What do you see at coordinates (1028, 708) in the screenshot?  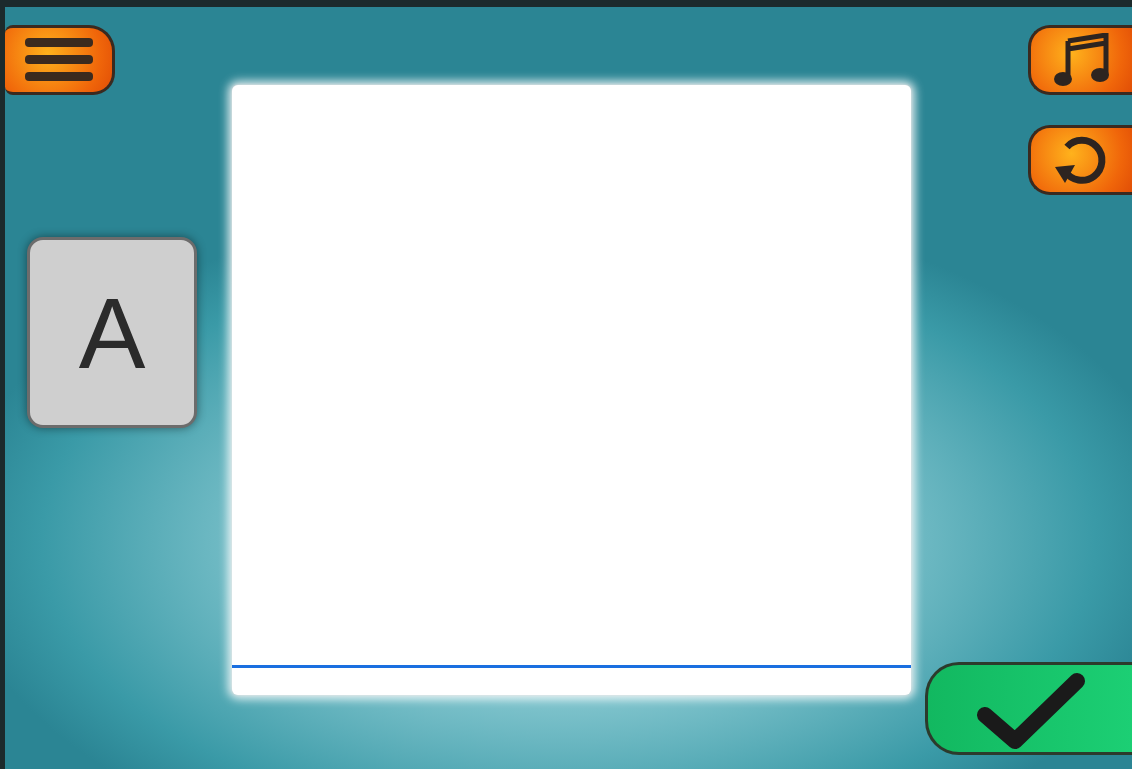 I see `check-button` at bounding box center [1028, 708].